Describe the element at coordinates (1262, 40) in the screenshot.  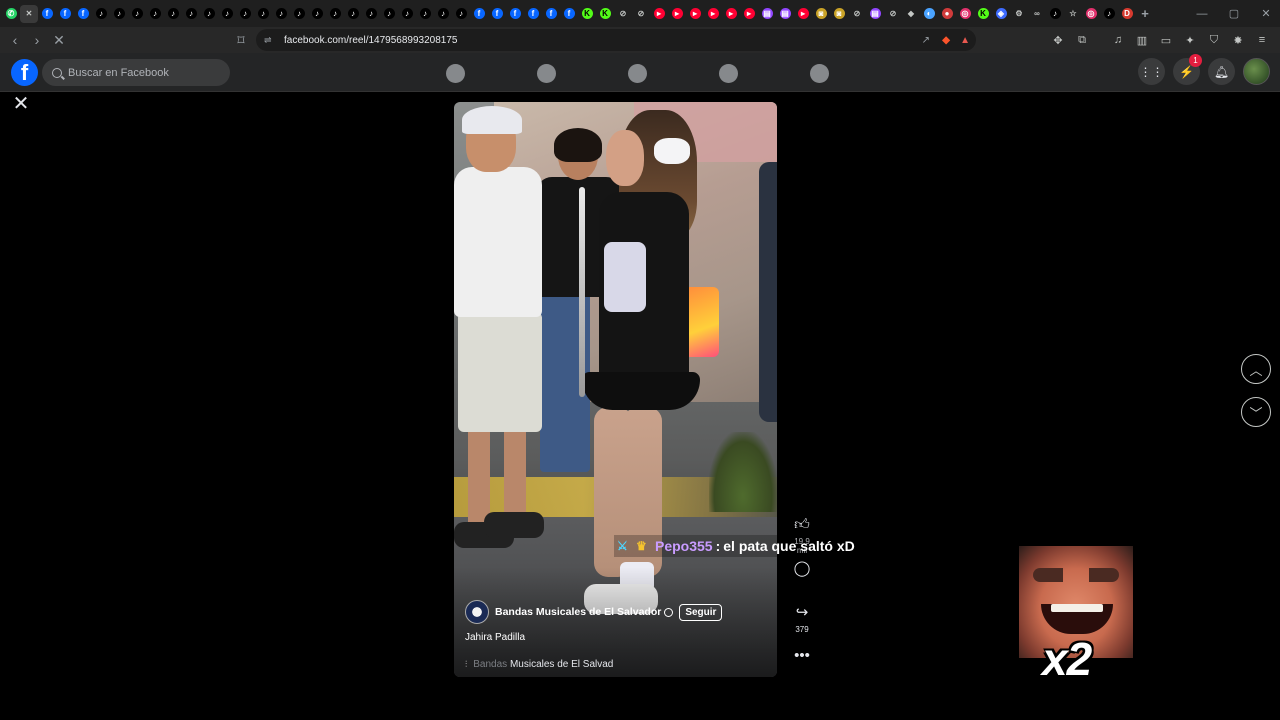
I see `menu-icon: ≡` at that location.